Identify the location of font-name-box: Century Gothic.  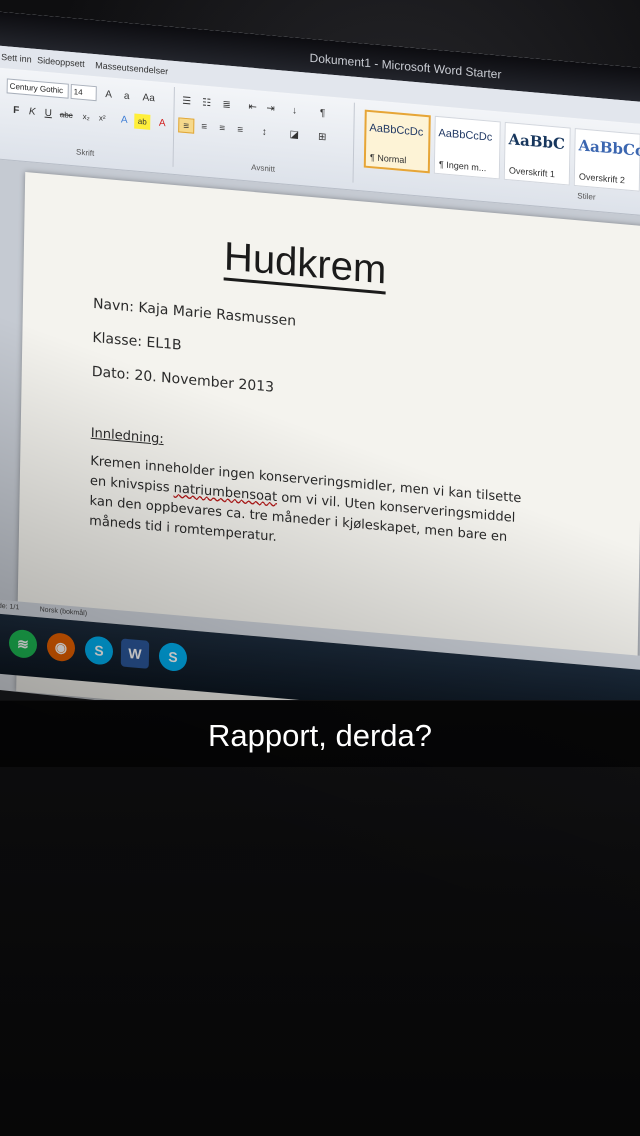
(37, 88).